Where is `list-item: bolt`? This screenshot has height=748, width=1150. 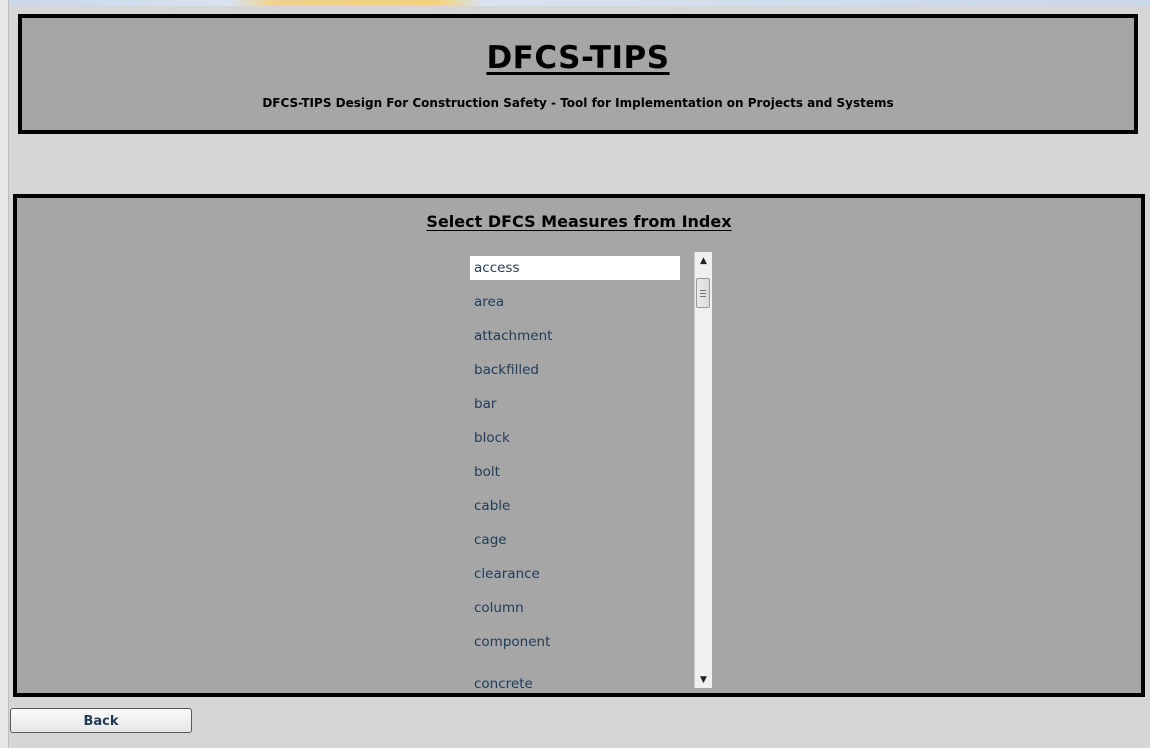 list-item: bolt is located at coordinates (575, 472).